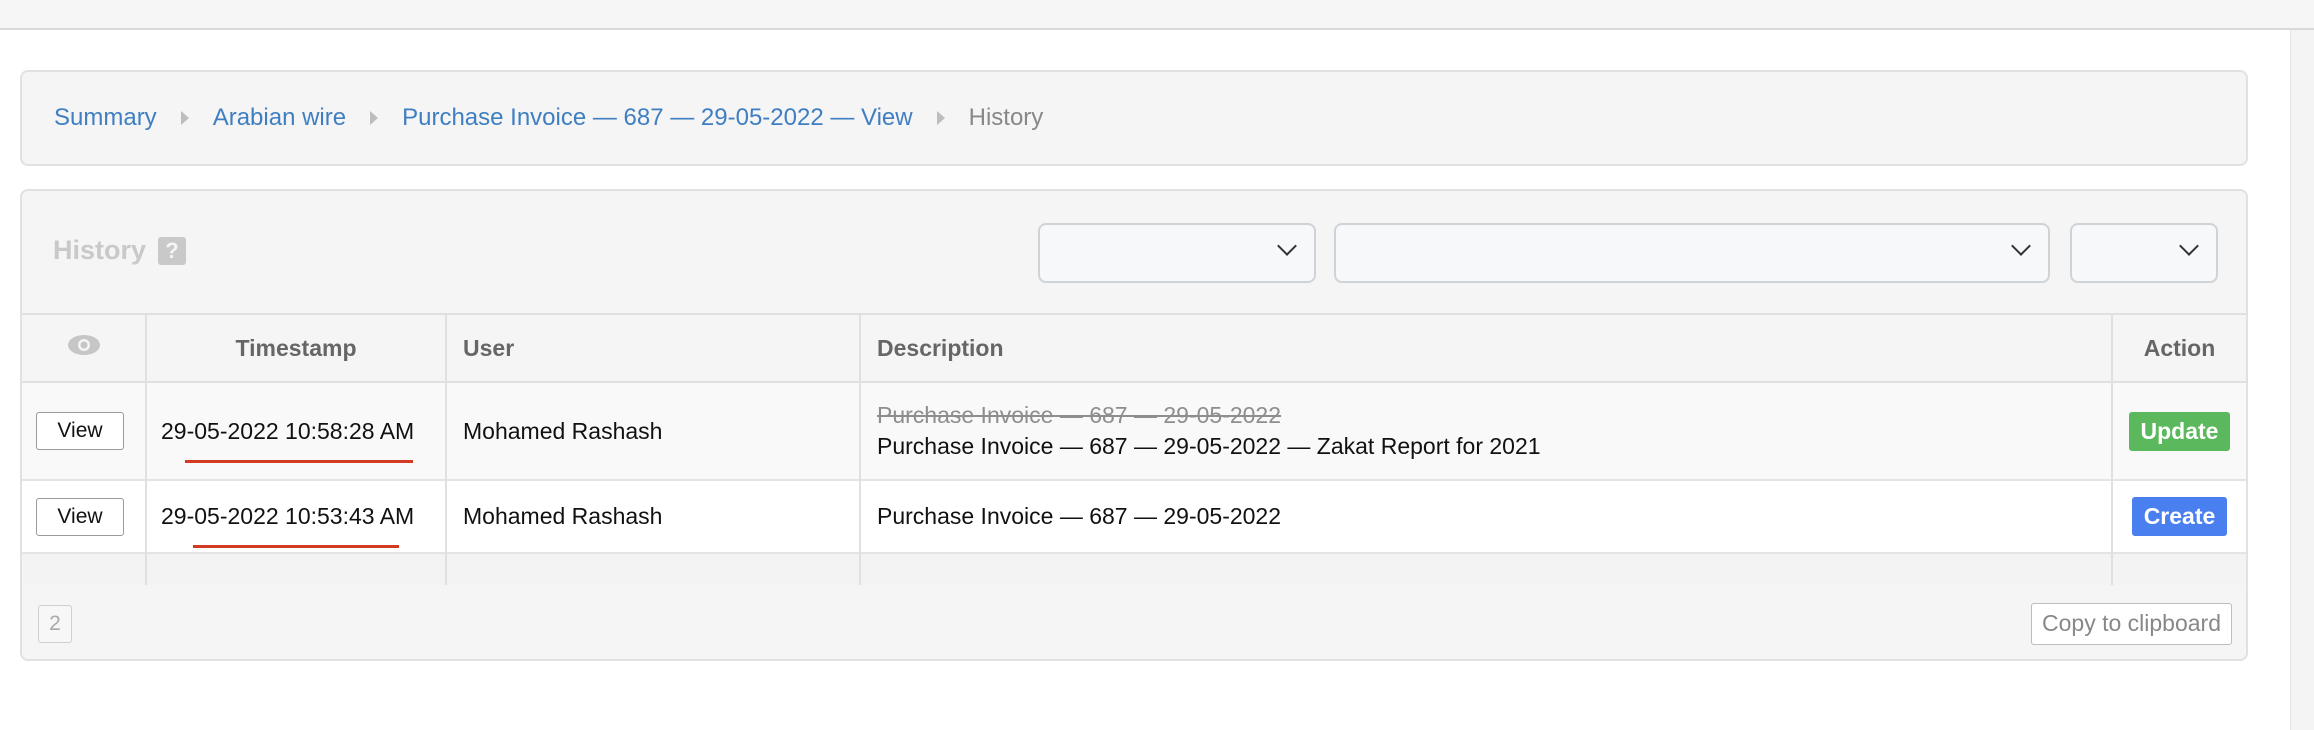 The width and height of the screenshot is (2314, 730). I want to click on column-header-visibility, so click(84, 348).